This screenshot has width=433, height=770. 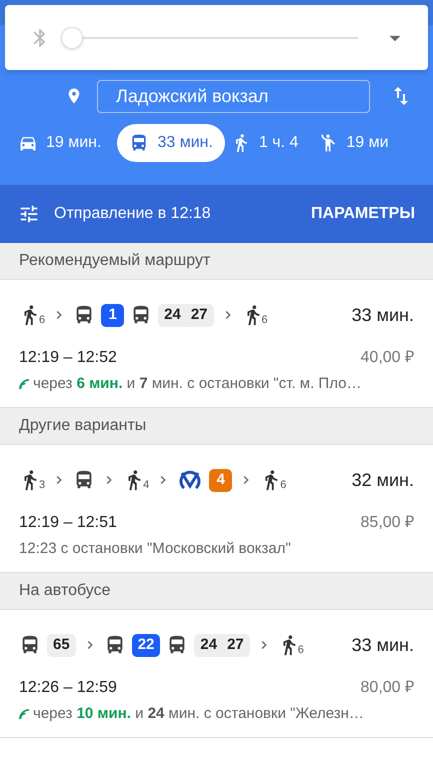 What do you see at coordinates (209, 37) in the screenshot?
I see `volume-slider` at bounding box center [209, 37].